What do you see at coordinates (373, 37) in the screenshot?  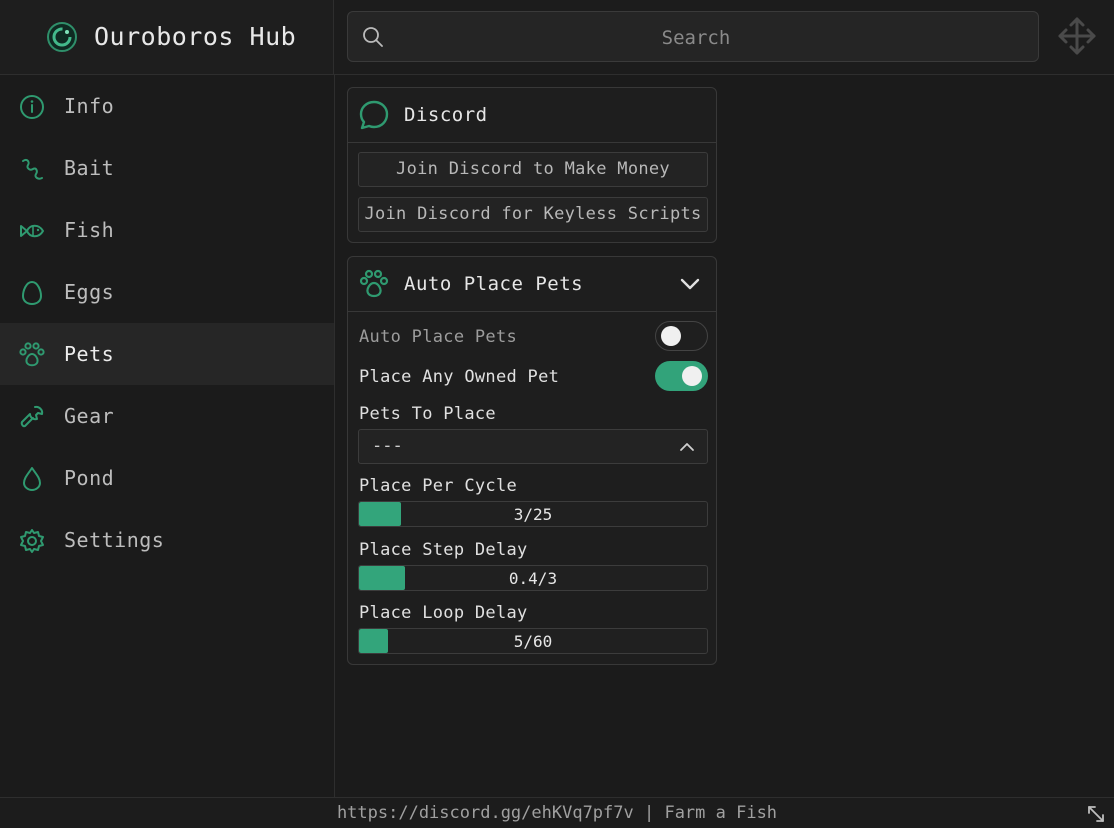 I see `search-icon` at bounding box center [373, 37].